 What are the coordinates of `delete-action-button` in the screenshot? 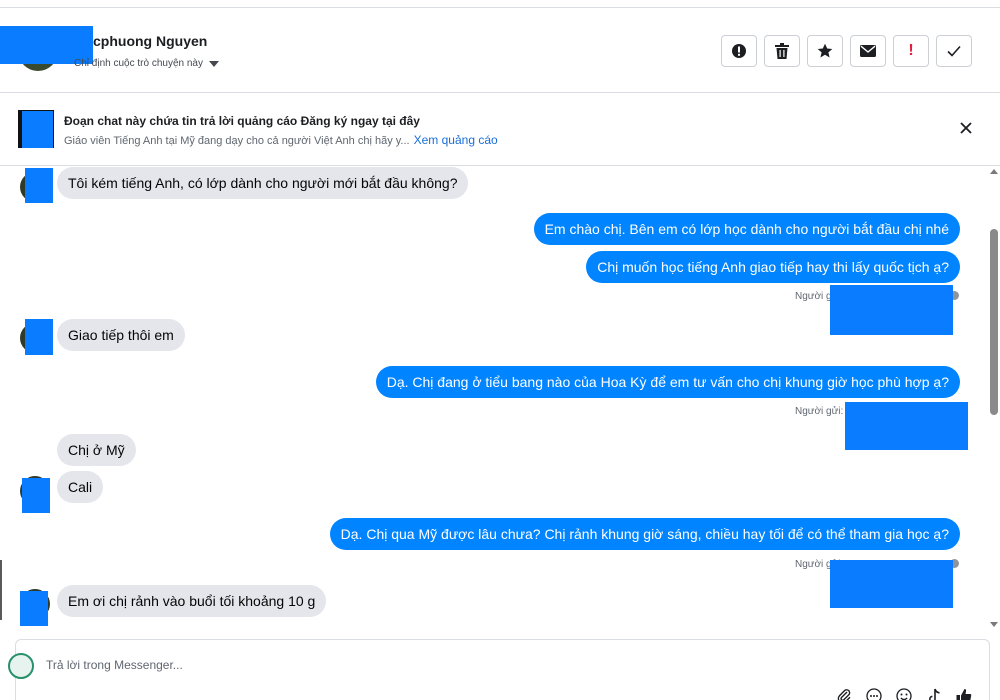 It's located at (782, 51).